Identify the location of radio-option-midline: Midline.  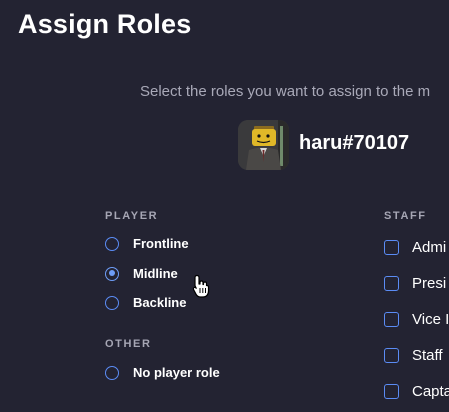
(141, 273).